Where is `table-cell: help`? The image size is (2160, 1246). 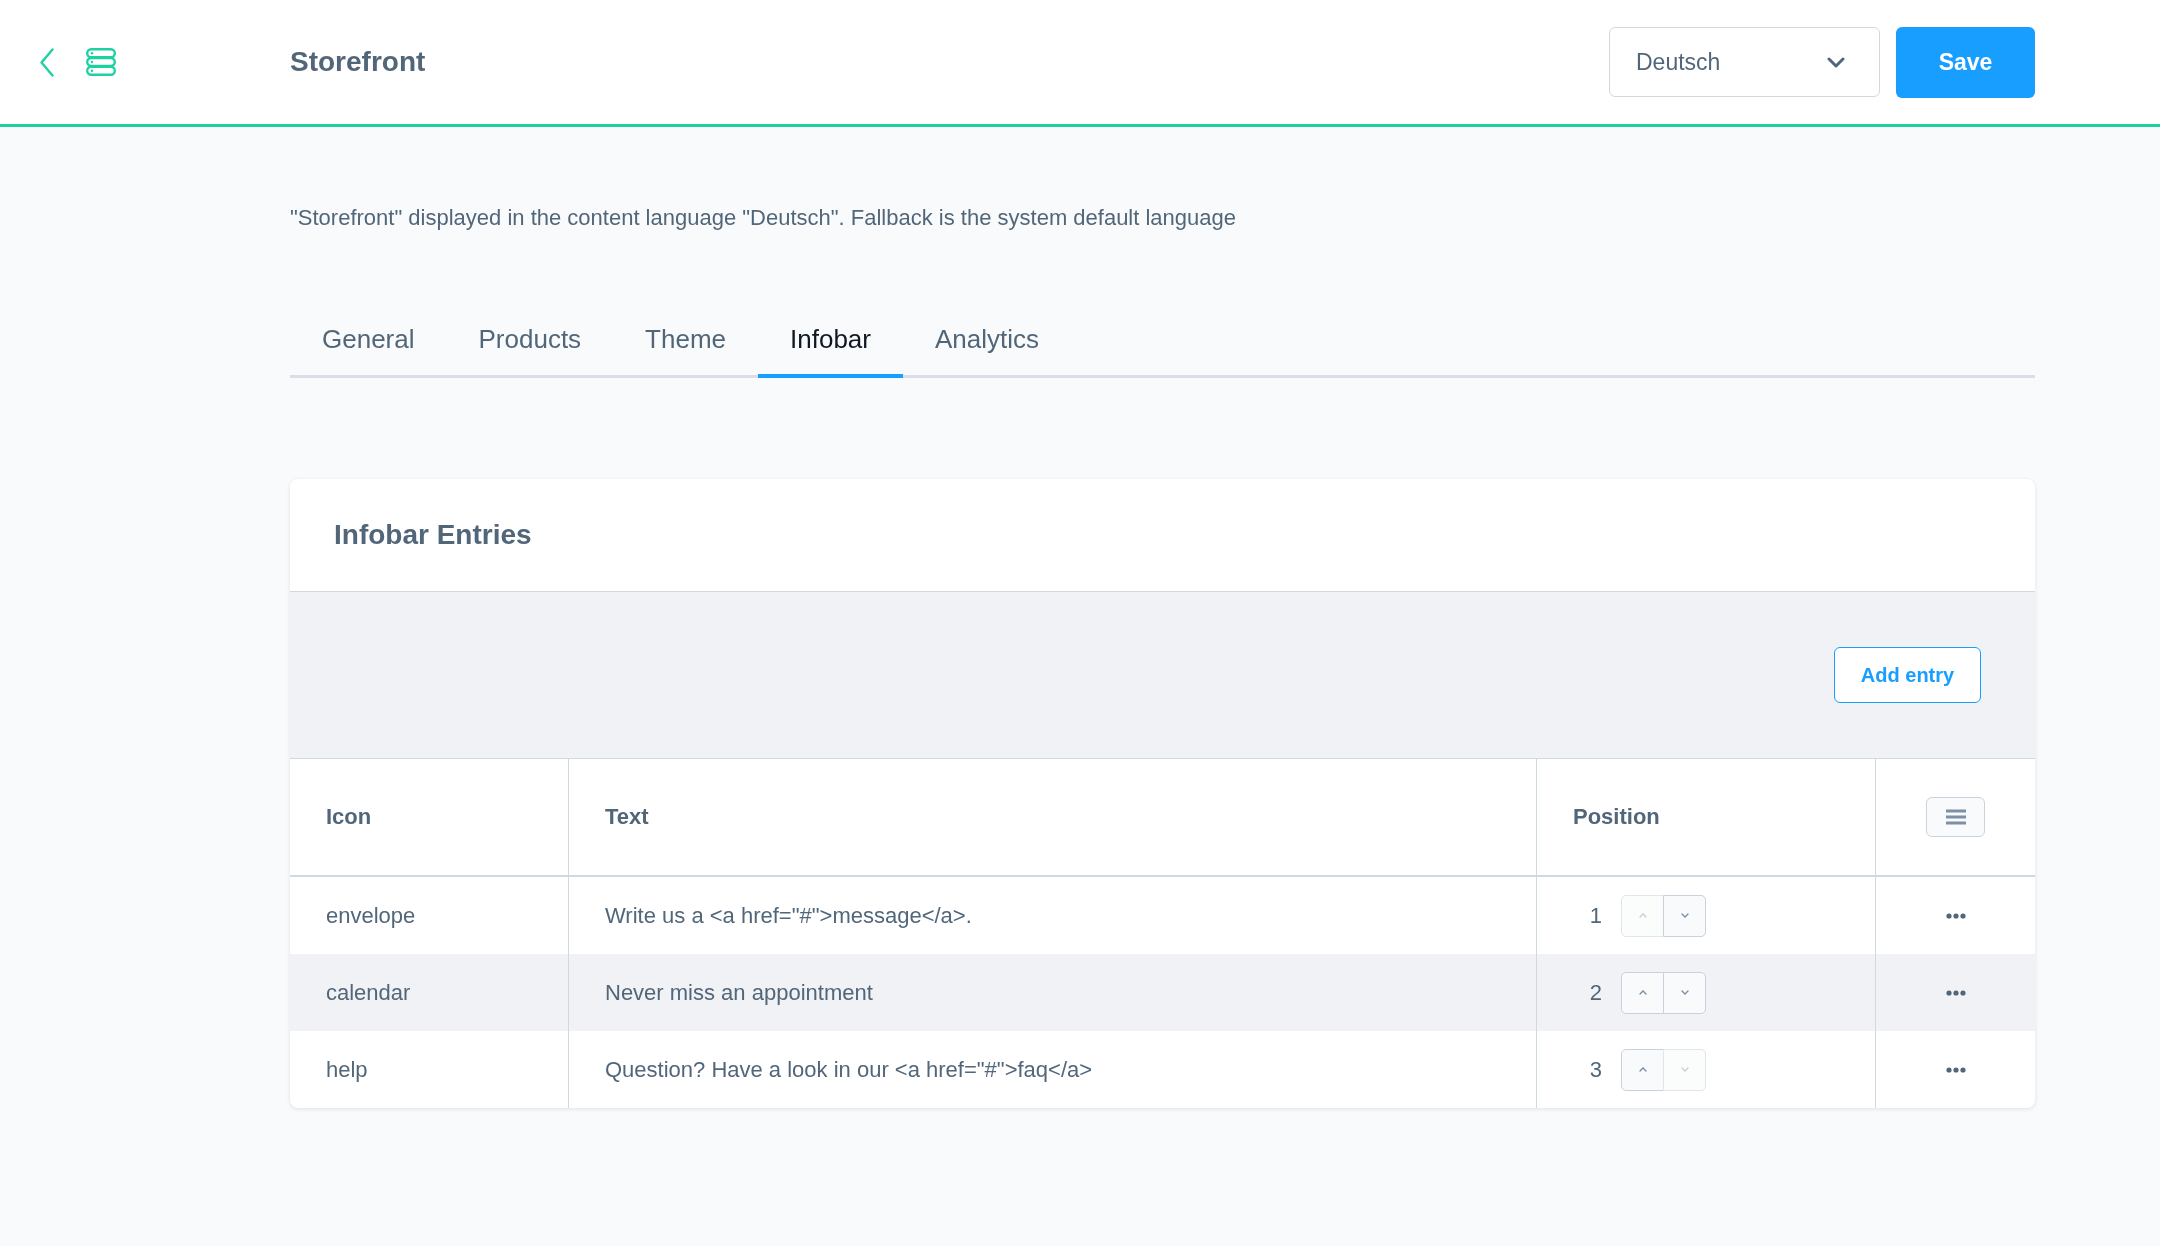
table-cell: help is located at coordinates (429, 1069).